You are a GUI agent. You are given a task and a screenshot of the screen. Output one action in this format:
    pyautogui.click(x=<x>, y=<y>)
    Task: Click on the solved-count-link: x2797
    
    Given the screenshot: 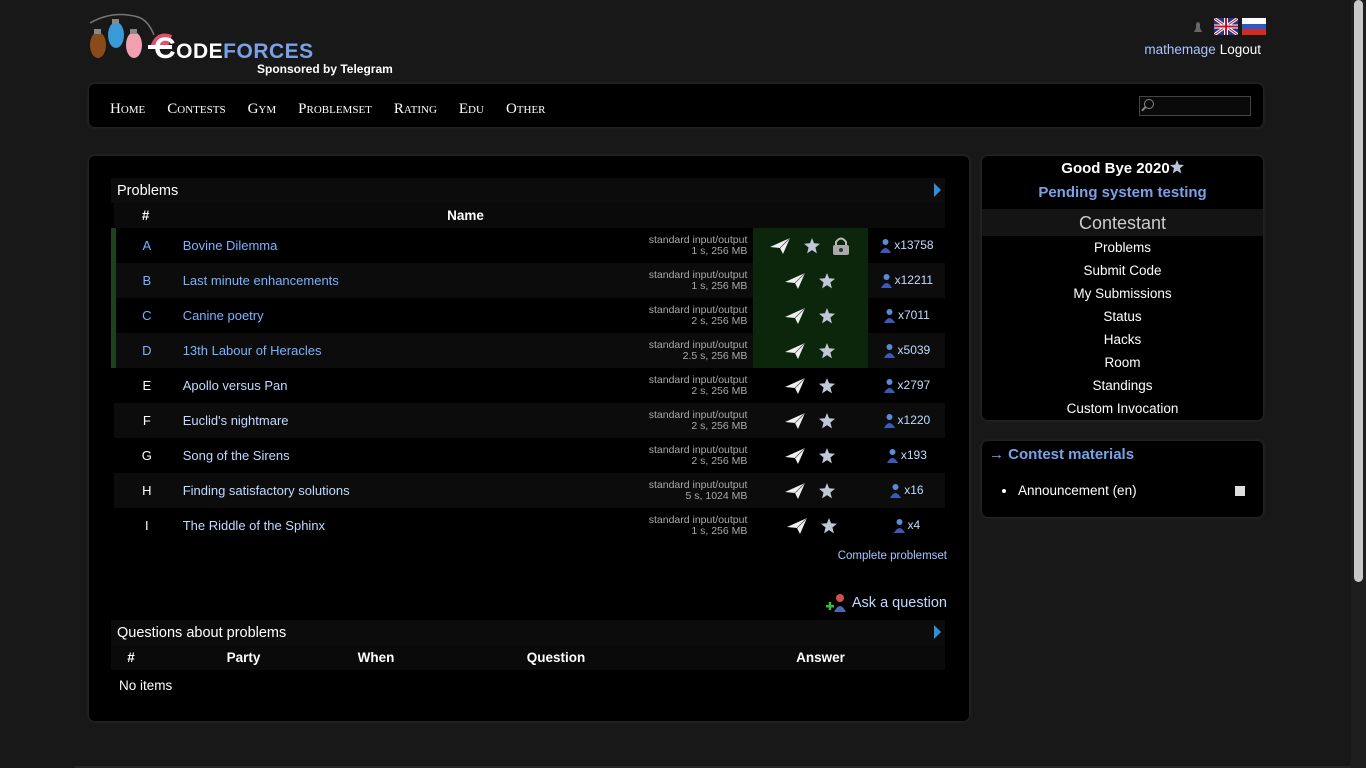 What is the action you would take?
    pyautogui.click(x=914, y=385)
    